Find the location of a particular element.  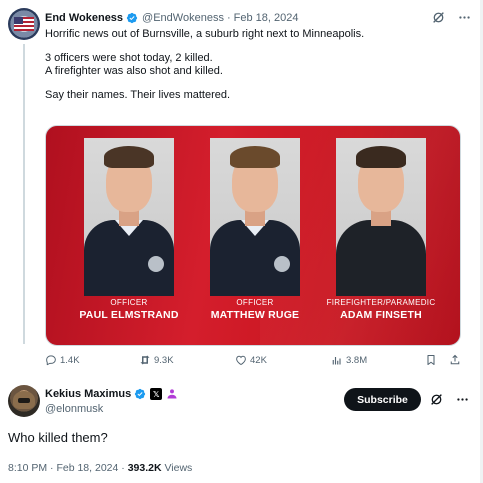

repost-button: 9.3K is located at coordinates (156, 360).